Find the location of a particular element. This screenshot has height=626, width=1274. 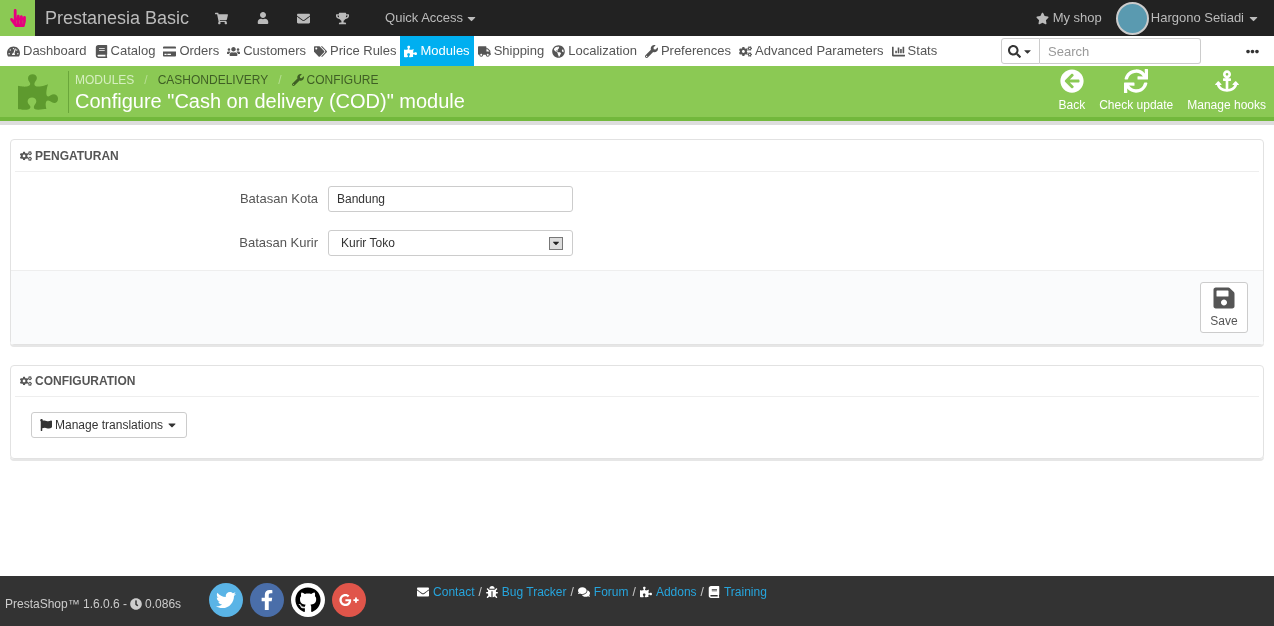

quick-access-dropdown: Quick Access is located at coordinates (432, 18).